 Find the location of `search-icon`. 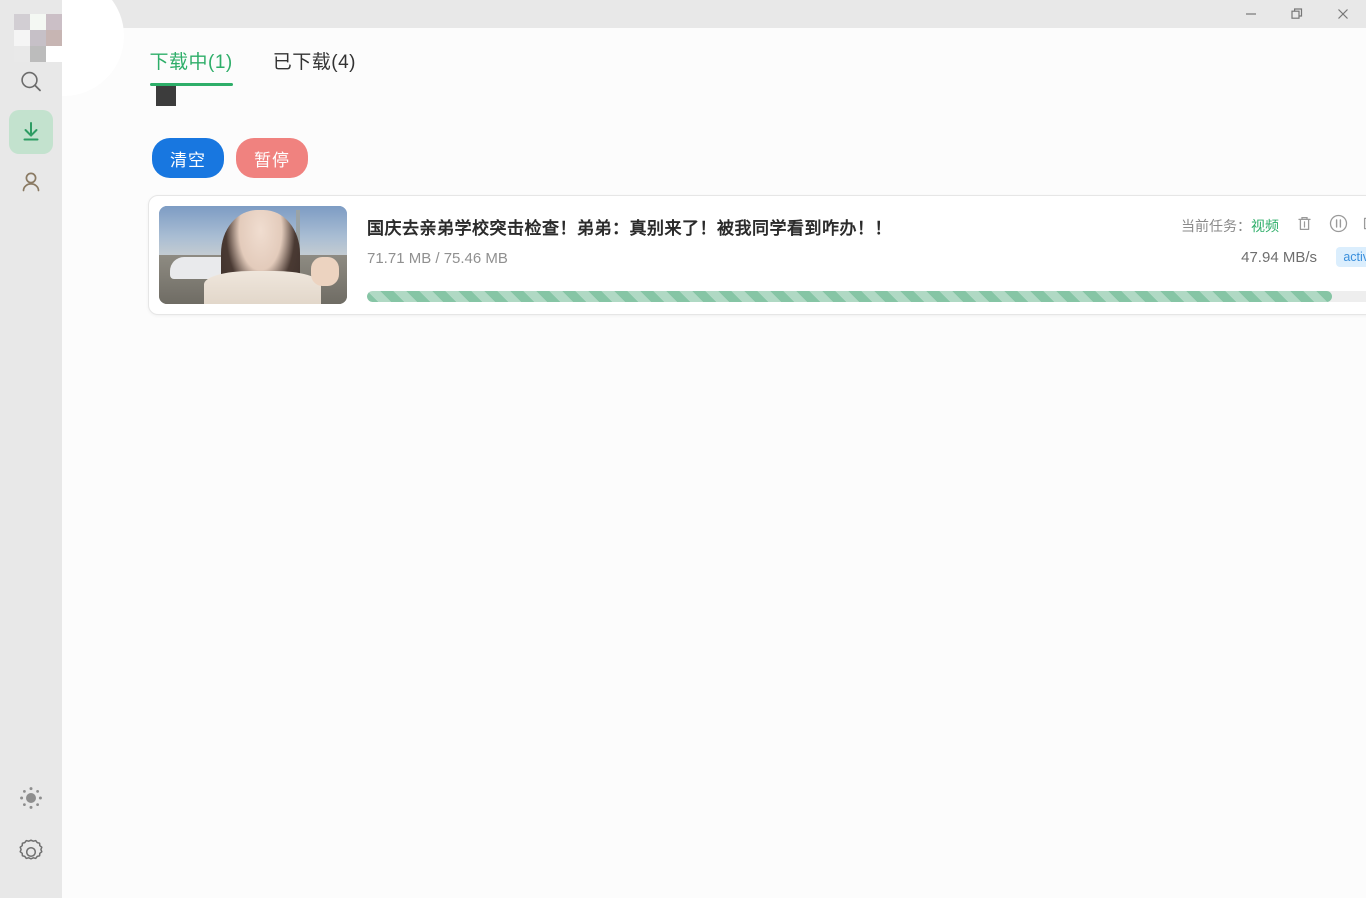

search-icon is located at coordinates (31, 81).